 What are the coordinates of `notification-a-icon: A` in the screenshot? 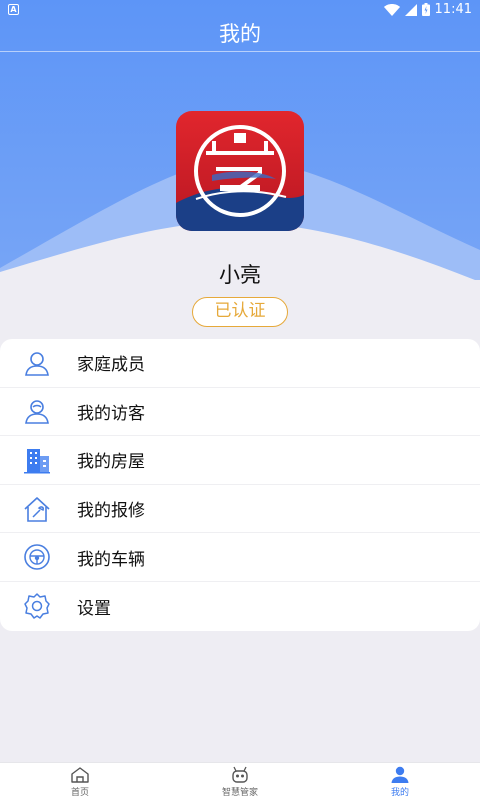 It's located at (13, 9).